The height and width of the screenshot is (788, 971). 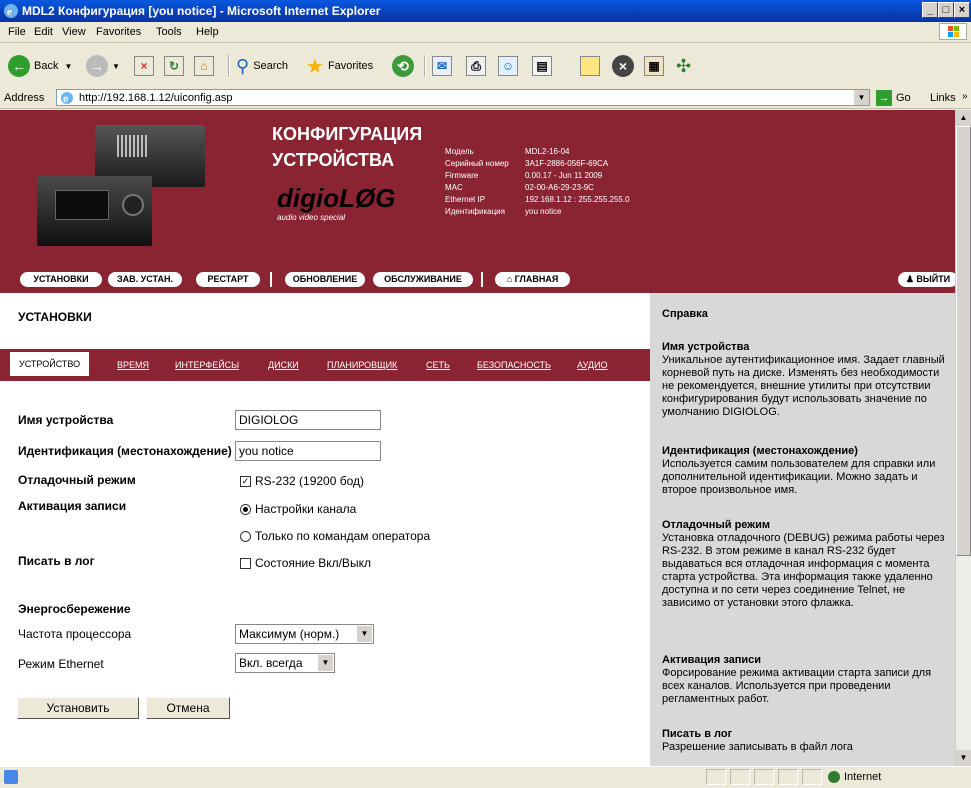 I want to click on address-dropdown-icon: ▼, so click(x=861, y=97).